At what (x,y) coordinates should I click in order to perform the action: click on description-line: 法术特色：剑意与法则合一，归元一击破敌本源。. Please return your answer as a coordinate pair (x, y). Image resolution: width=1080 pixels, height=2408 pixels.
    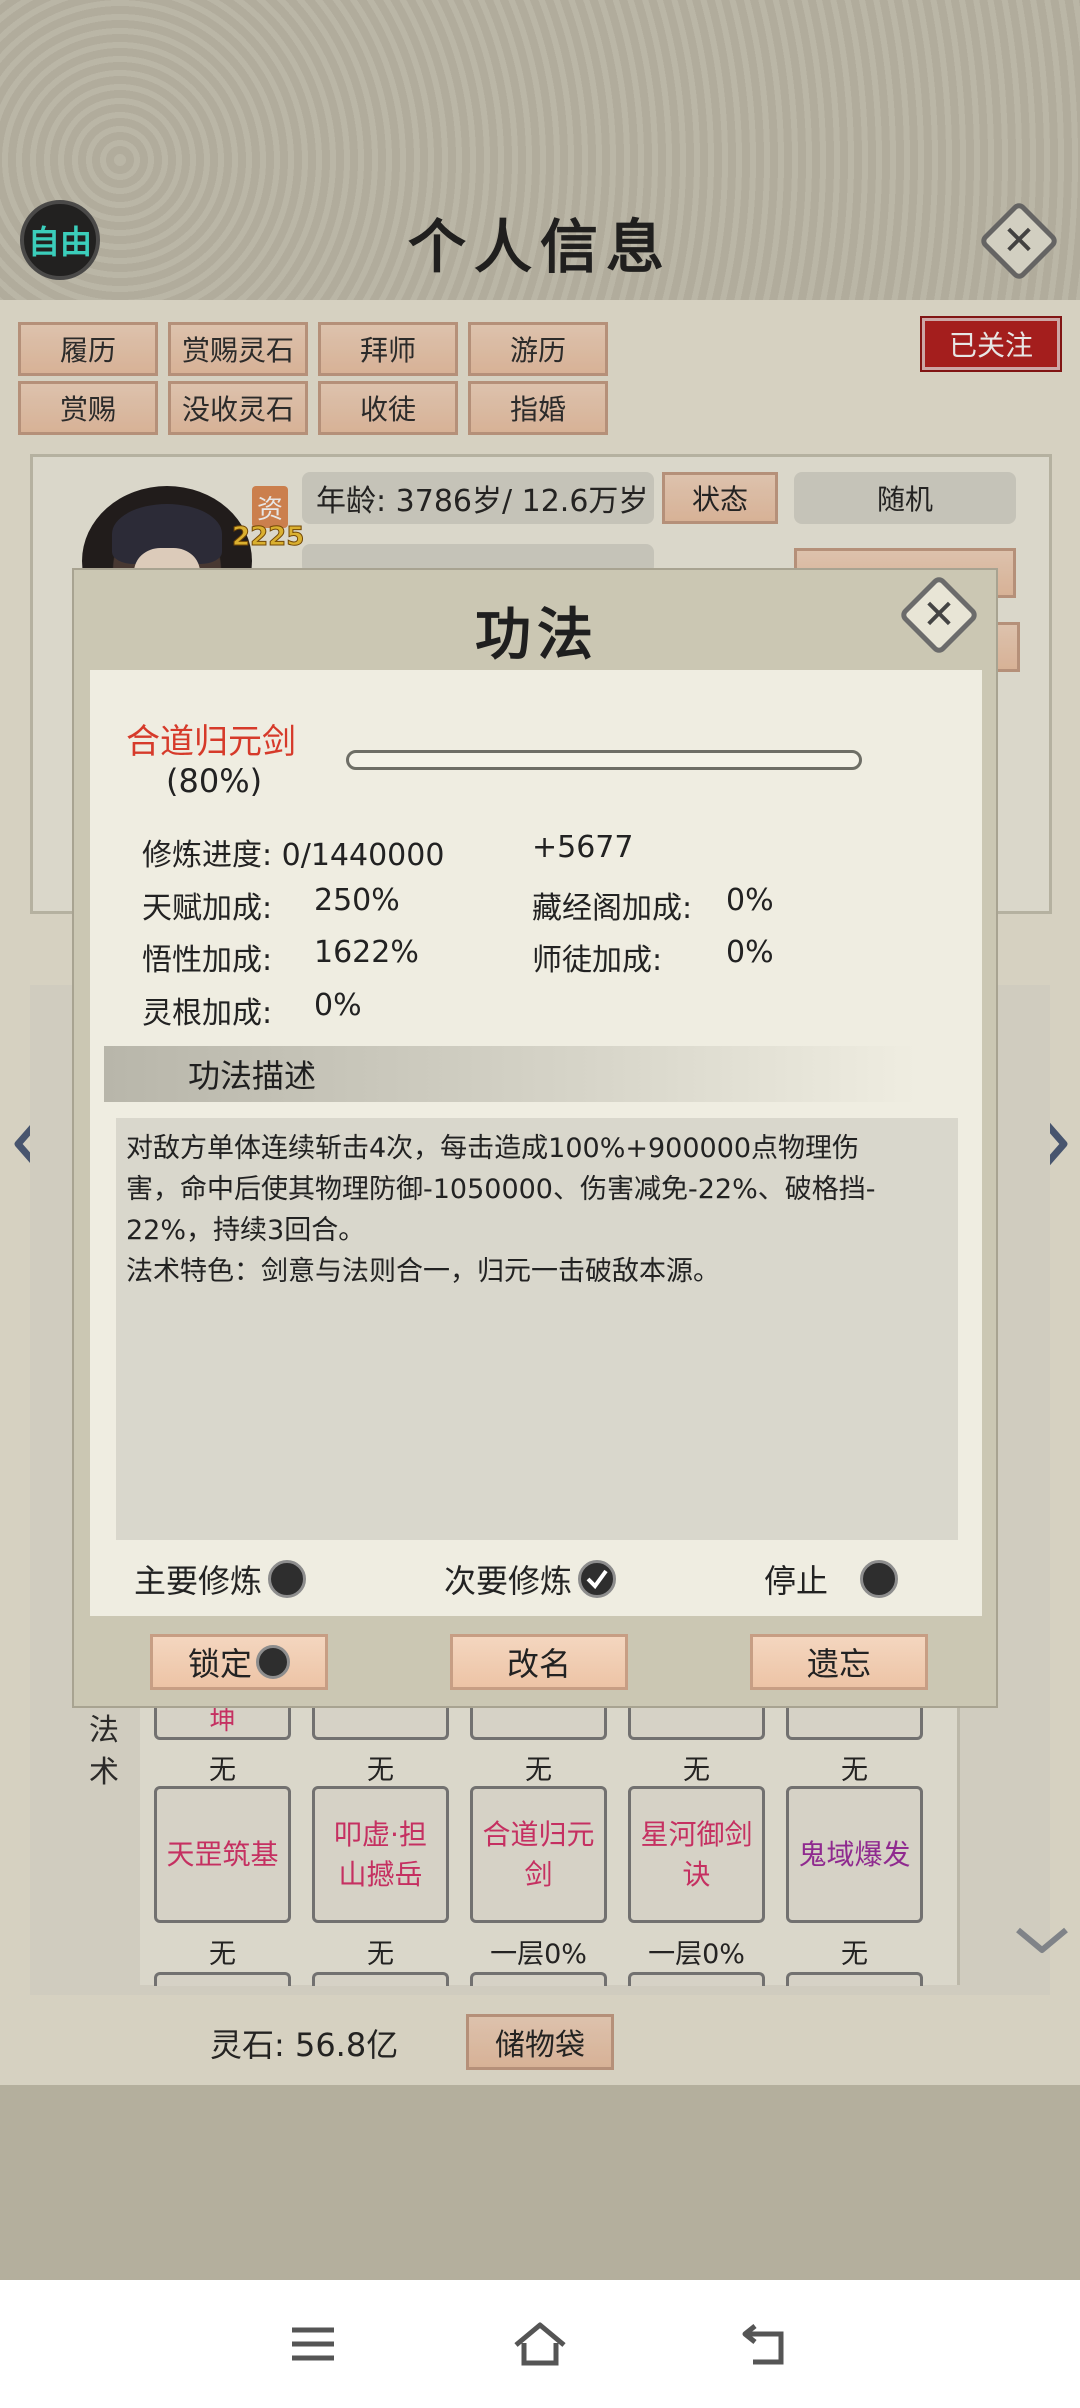
    Looking at the image, I should click on (423, 1271).